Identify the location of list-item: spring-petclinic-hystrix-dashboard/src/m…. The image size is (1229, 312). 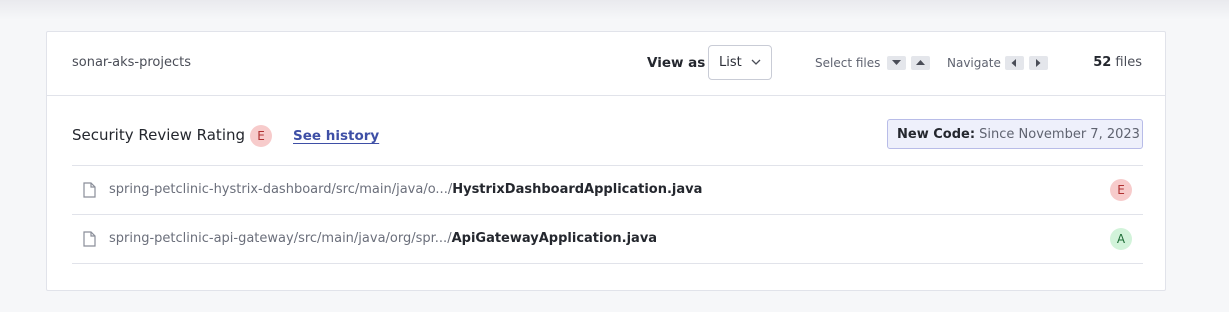
(607, 189).